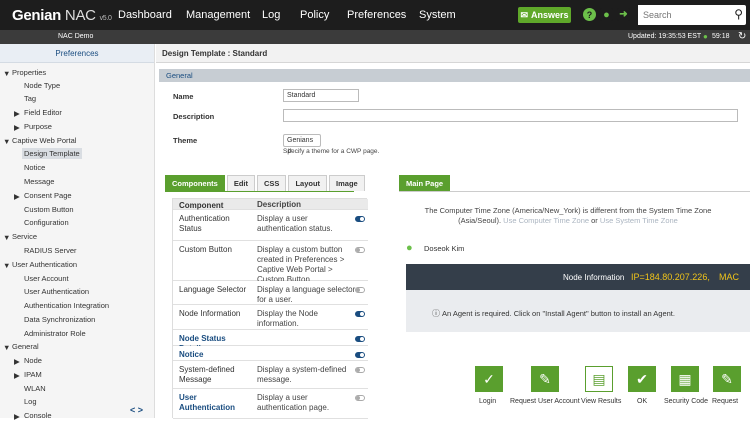 The width and height of the screenshot is (750, 421). I want to click on tab-image: Image, so click(347, 183).